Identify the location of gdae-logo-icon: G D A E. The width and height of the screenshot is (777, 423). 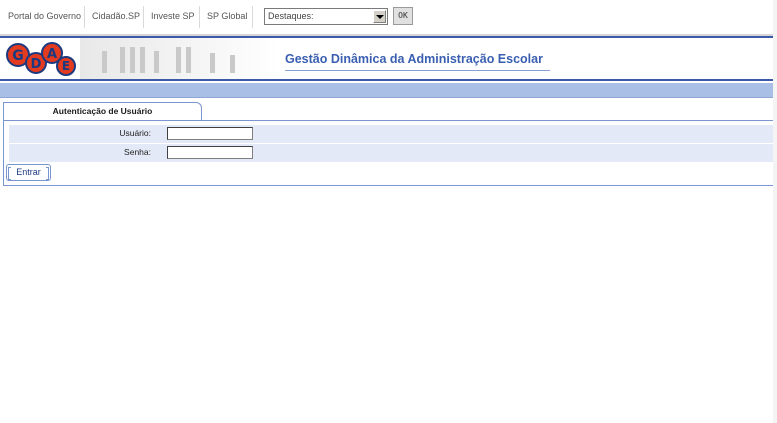
(41, 59).